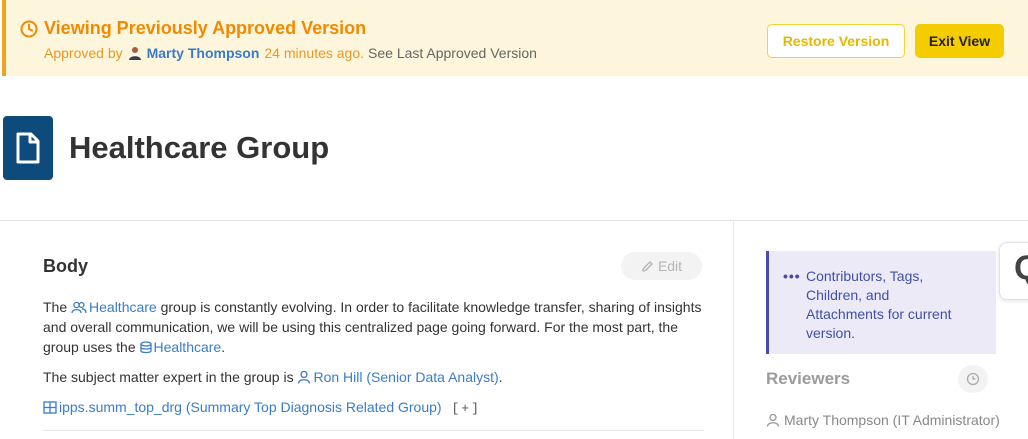 The width and height of the screenshot is (1028, 439). I want to click on reviewer-item: Marty Thompson (IT Administrator), so click(890, 420).